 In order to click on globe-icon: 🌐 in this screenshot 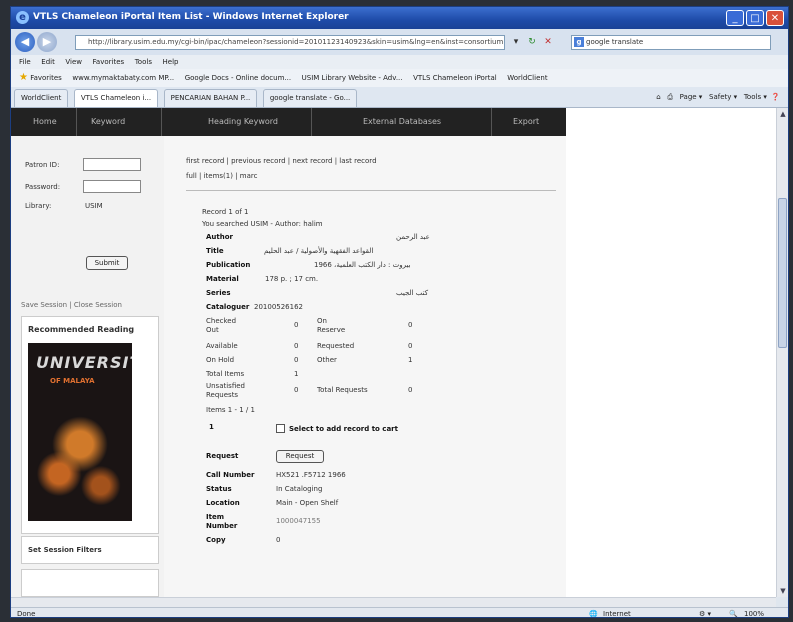, I will do `click(593, 614)`.